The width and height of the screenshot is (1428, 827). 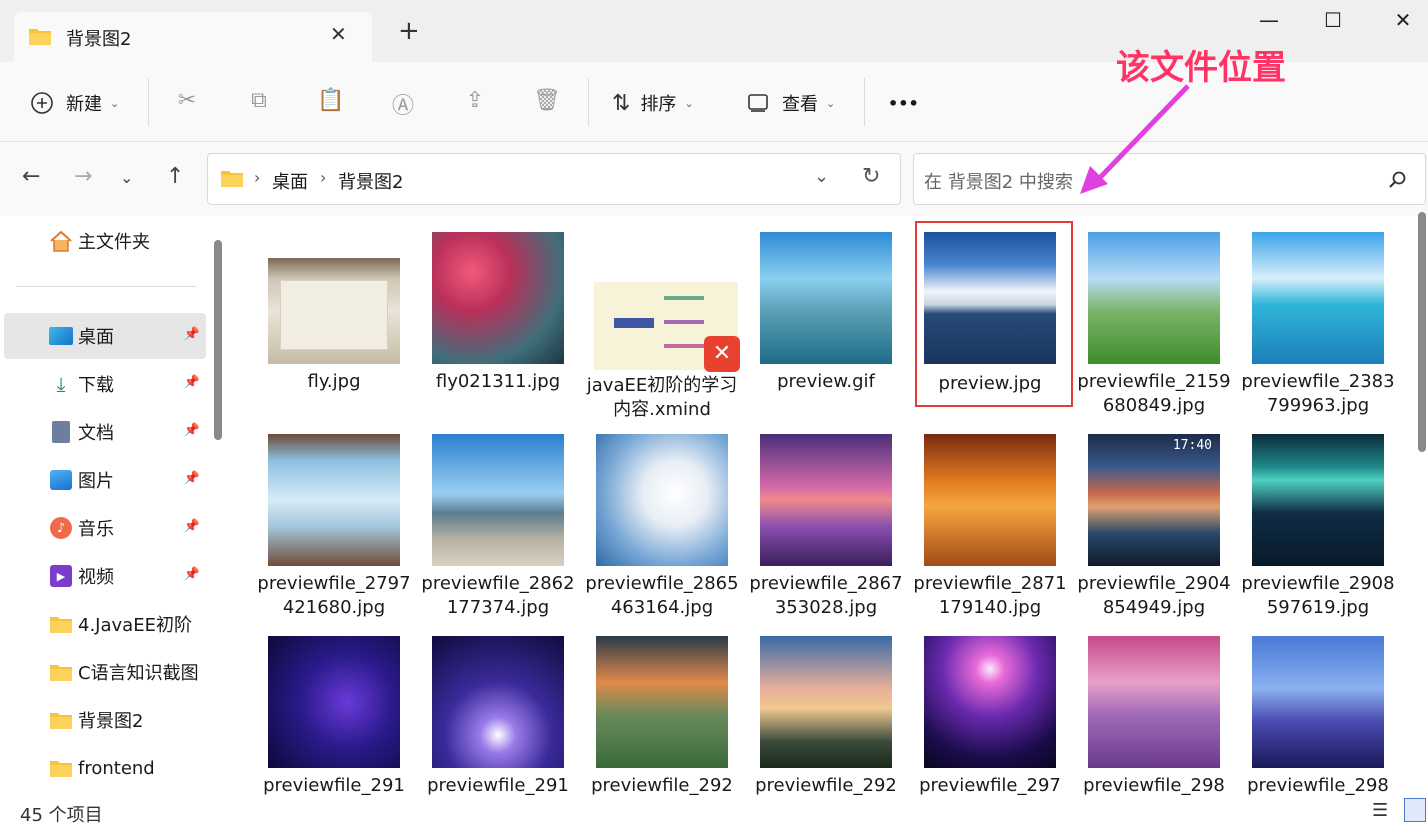 I want to click on file-item: fly021311.jpg, so click(x=498, y=321).